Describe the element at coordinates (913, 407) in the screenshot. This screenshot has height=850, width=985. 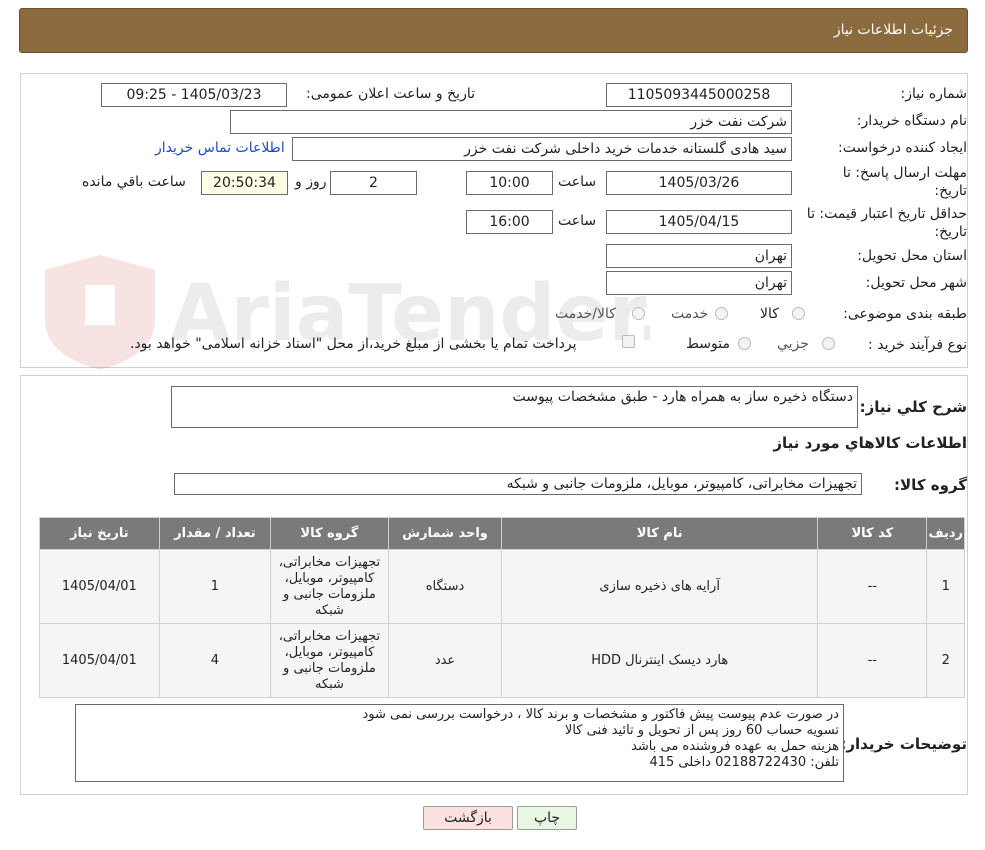
I see `general-desc-label: شرح کلي نیاز:` at that location.